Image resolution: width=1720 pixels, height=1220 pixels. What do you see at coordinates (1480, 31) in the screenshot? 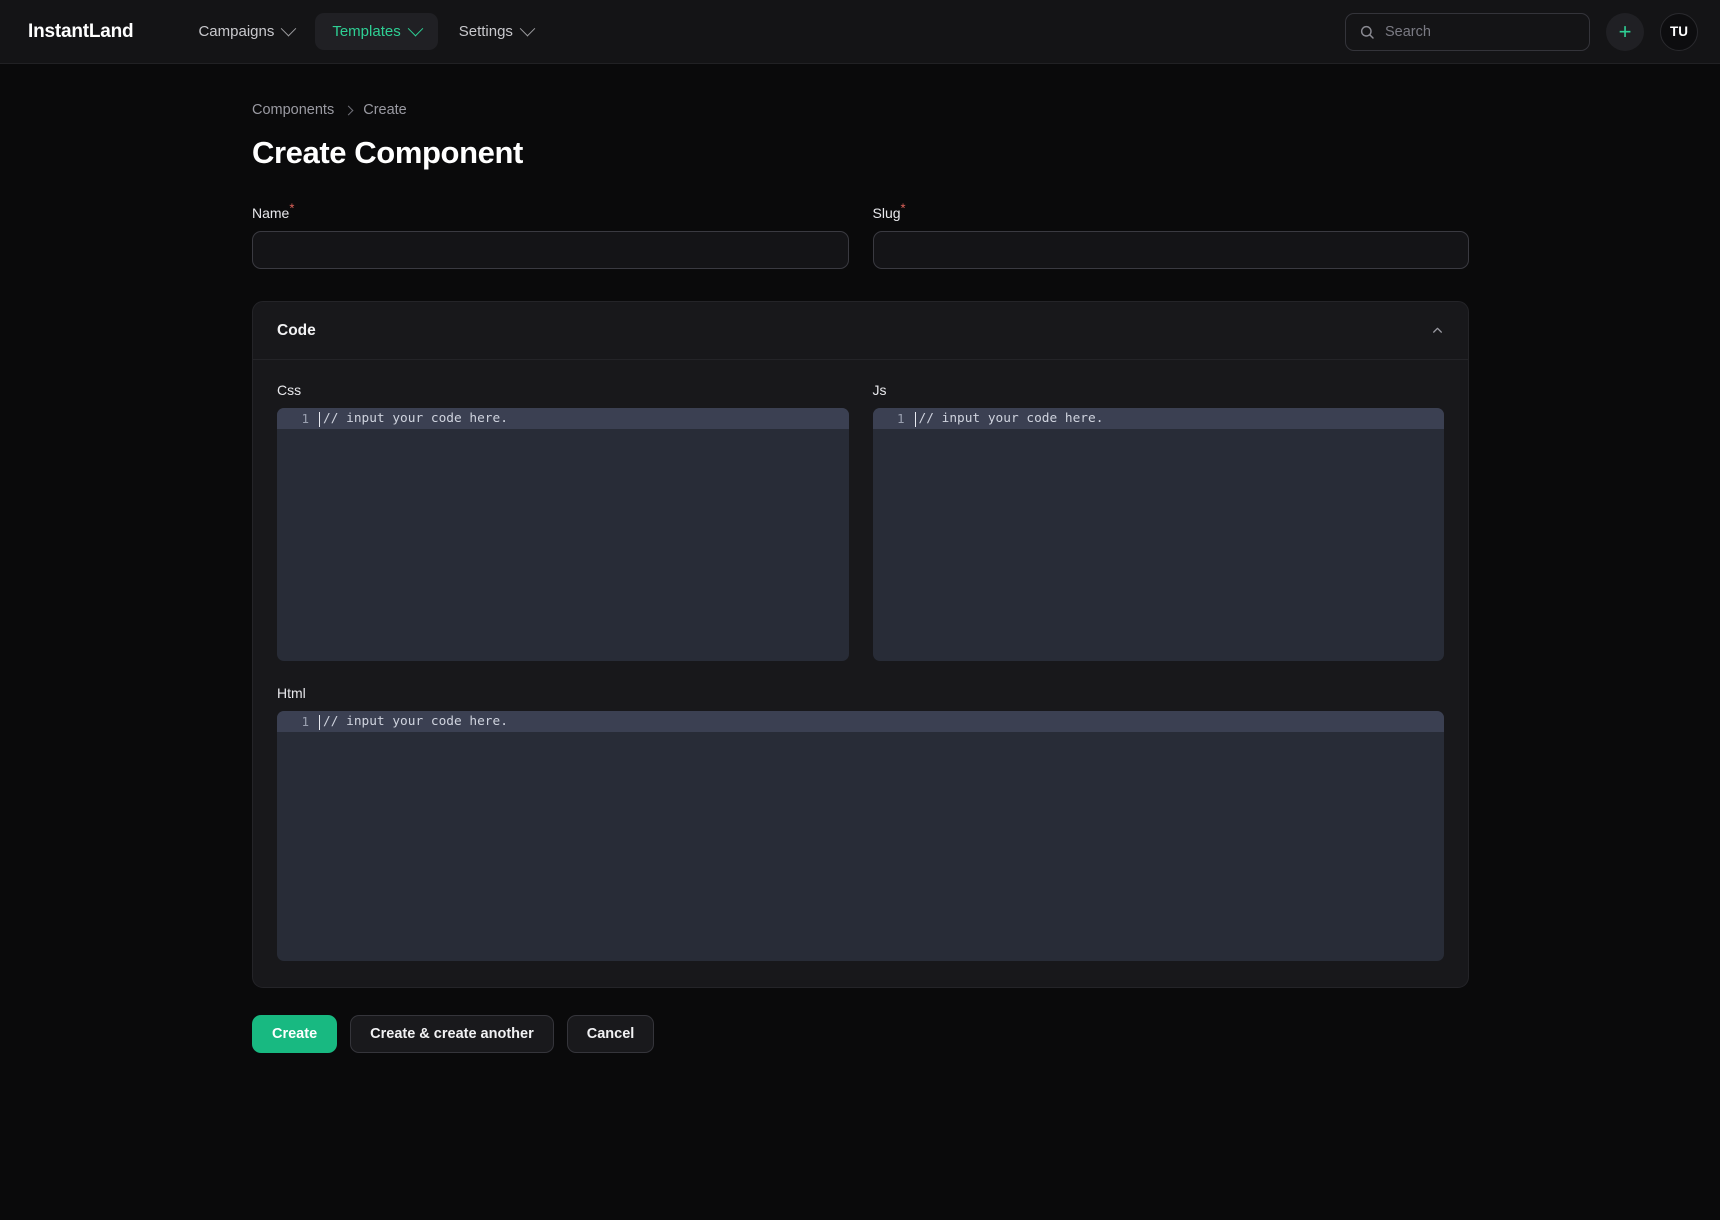
I see `search-input` at bounding box center [1480, 31].